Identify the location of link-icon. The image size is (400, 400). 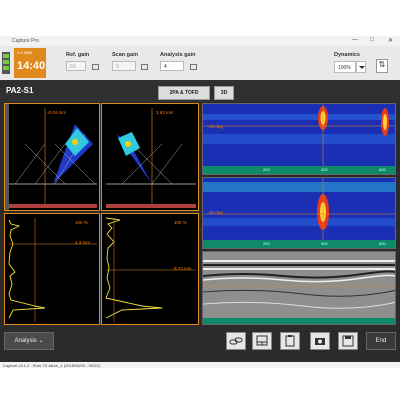
(236, 341).